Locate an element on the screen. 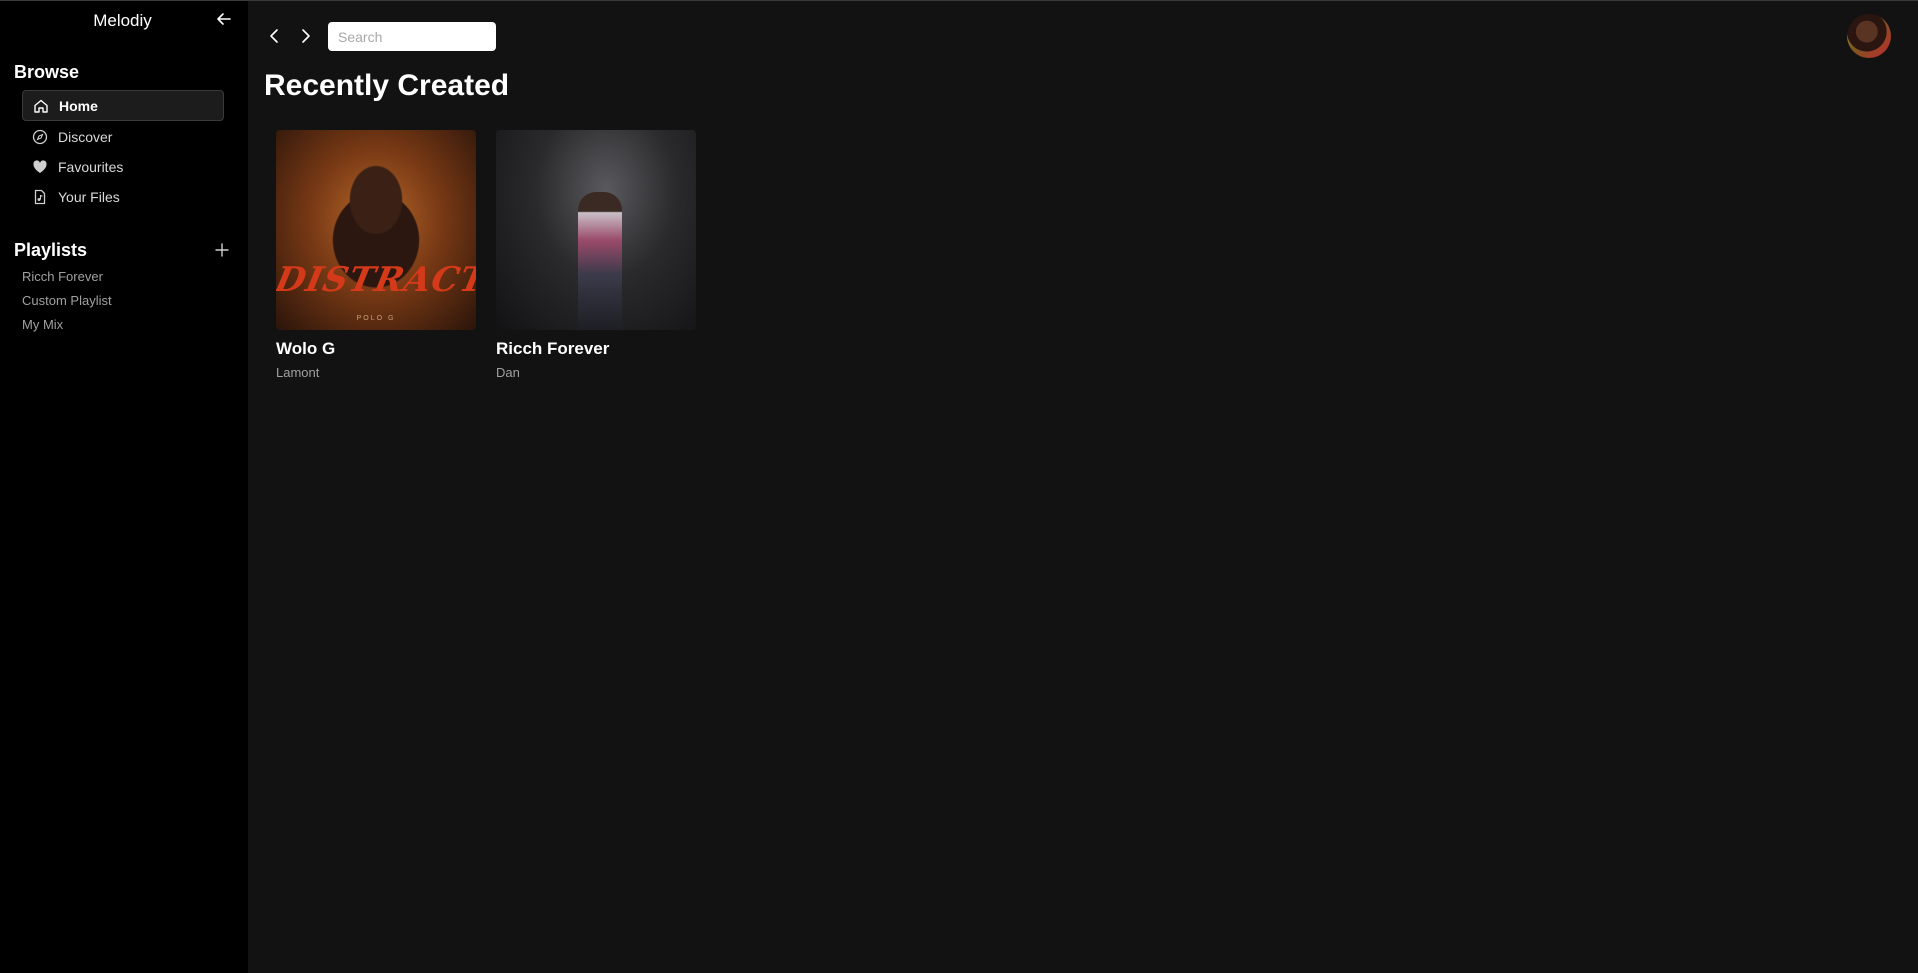 This screenshot has height=973, width=1918. playlist-item: Custom Playlist is located at coordinates (67, 300).